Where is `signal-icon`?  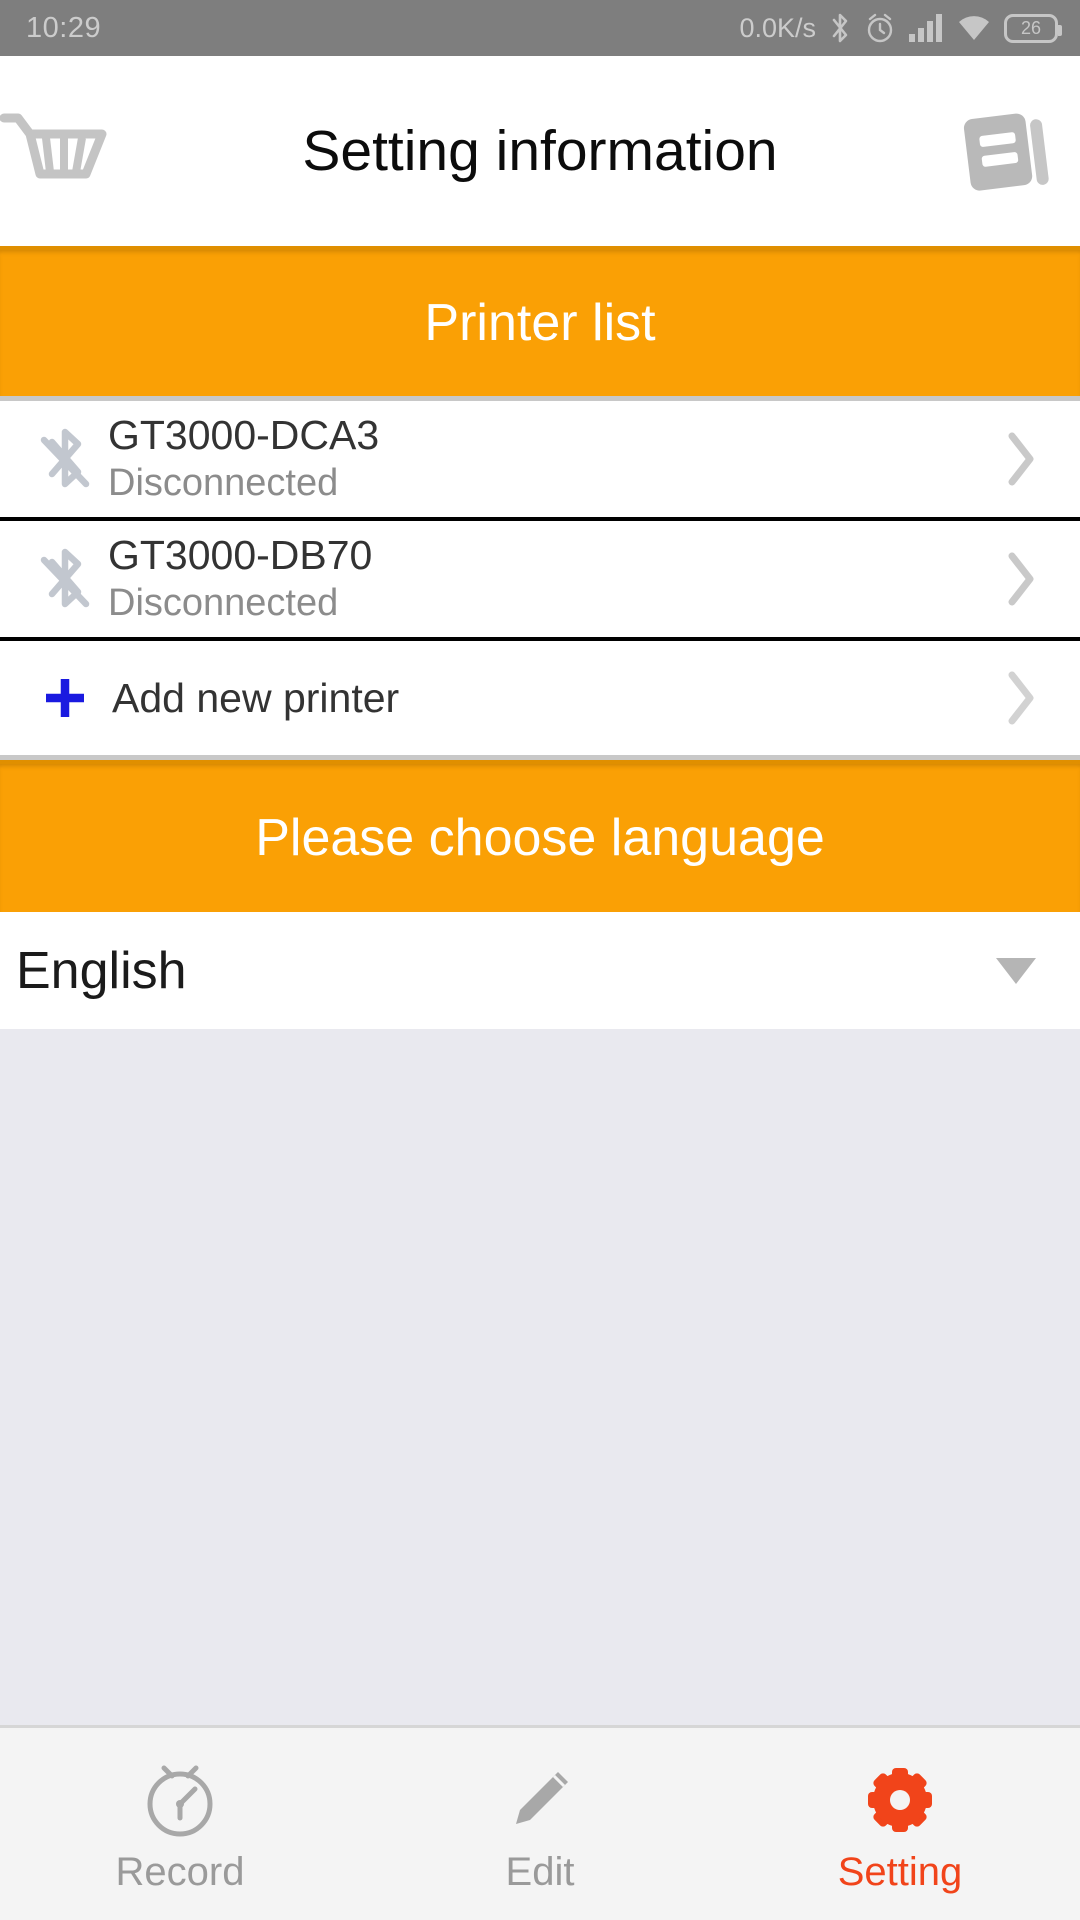 signal-icon is located at coordinates (926, 28).